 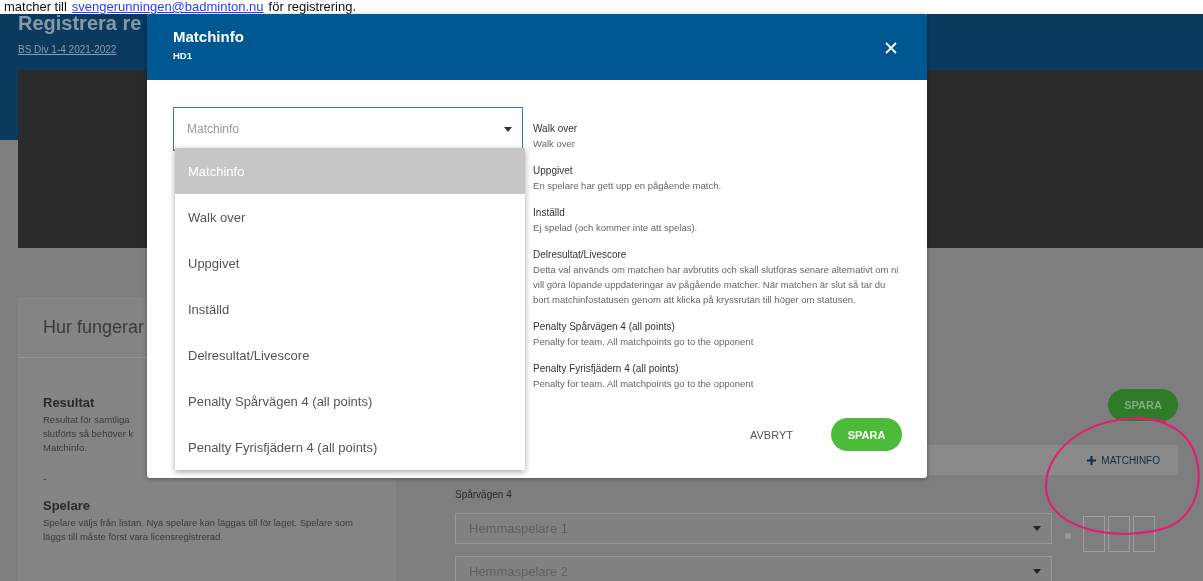 What do you see at coordinates (183, 55) in the screenshot?
I see `dialog-subtitle: HD1` at bounding box center [183, 55].